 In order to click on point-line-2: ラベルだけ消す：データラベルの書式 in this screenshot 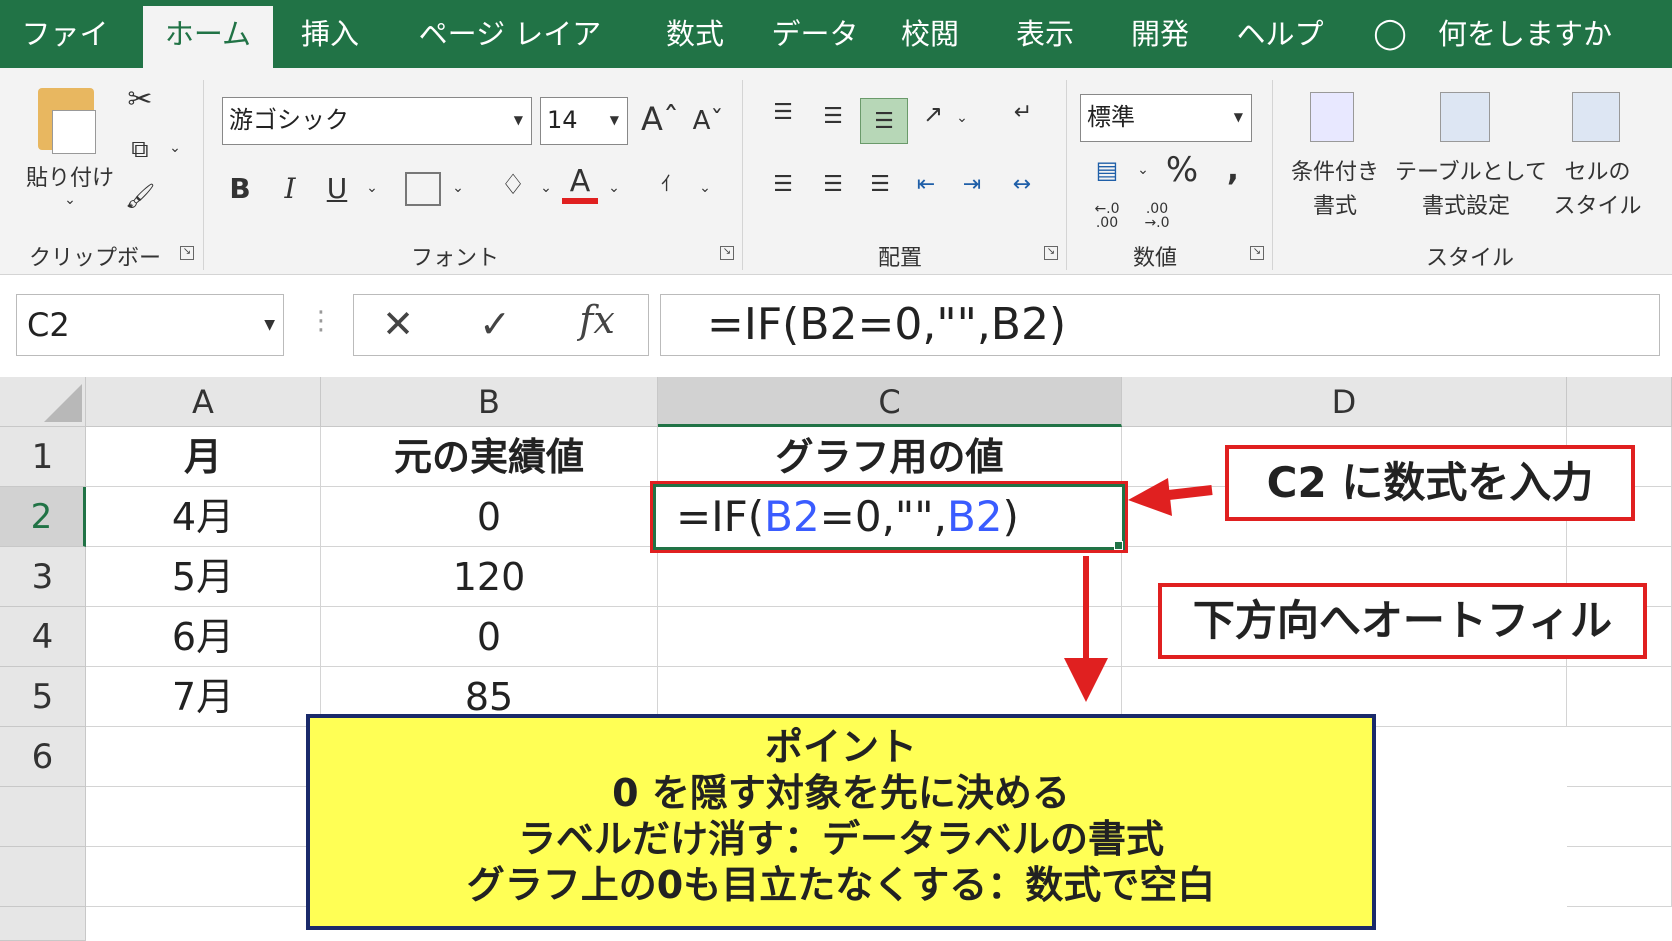, I will do `click(840, 839)`.